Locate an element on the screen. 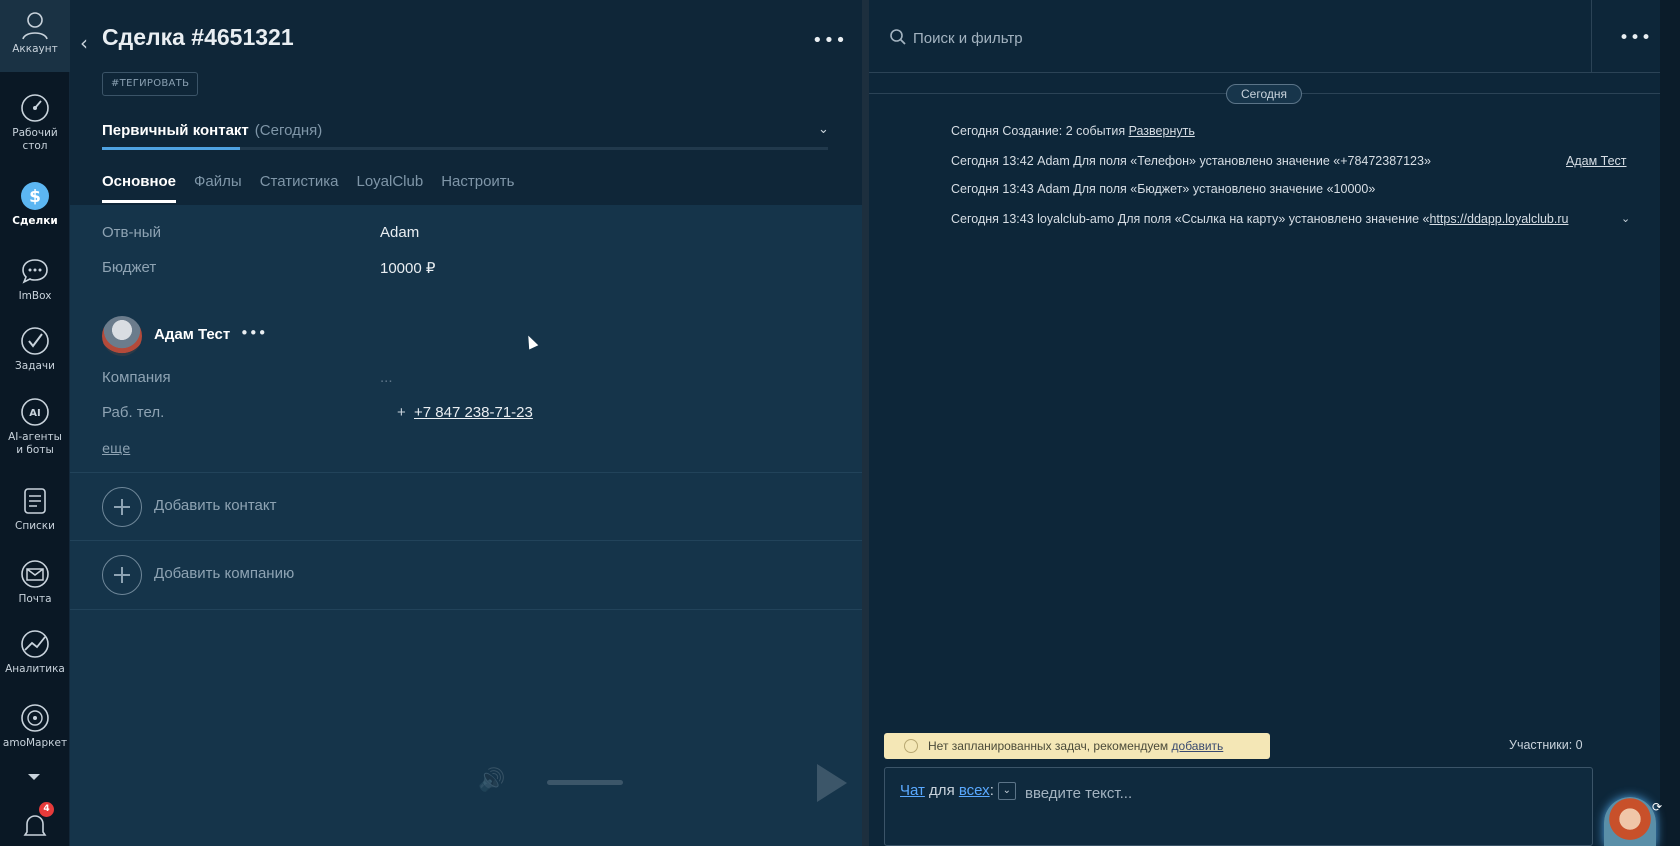 The width and height of the screenshot is (1680, 846). add-company-label: Добавить компанию is located at coordinates (224, 573).